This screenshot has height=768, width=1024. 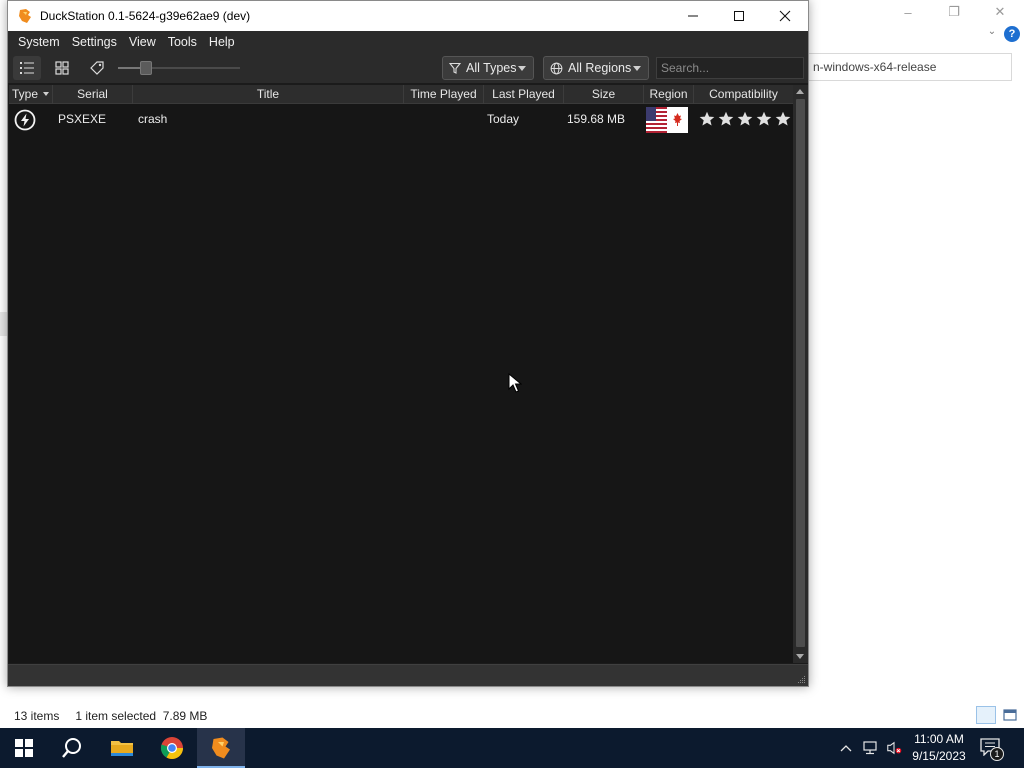 I want to click on item-count: 13 items, so click(x=37, y=716).